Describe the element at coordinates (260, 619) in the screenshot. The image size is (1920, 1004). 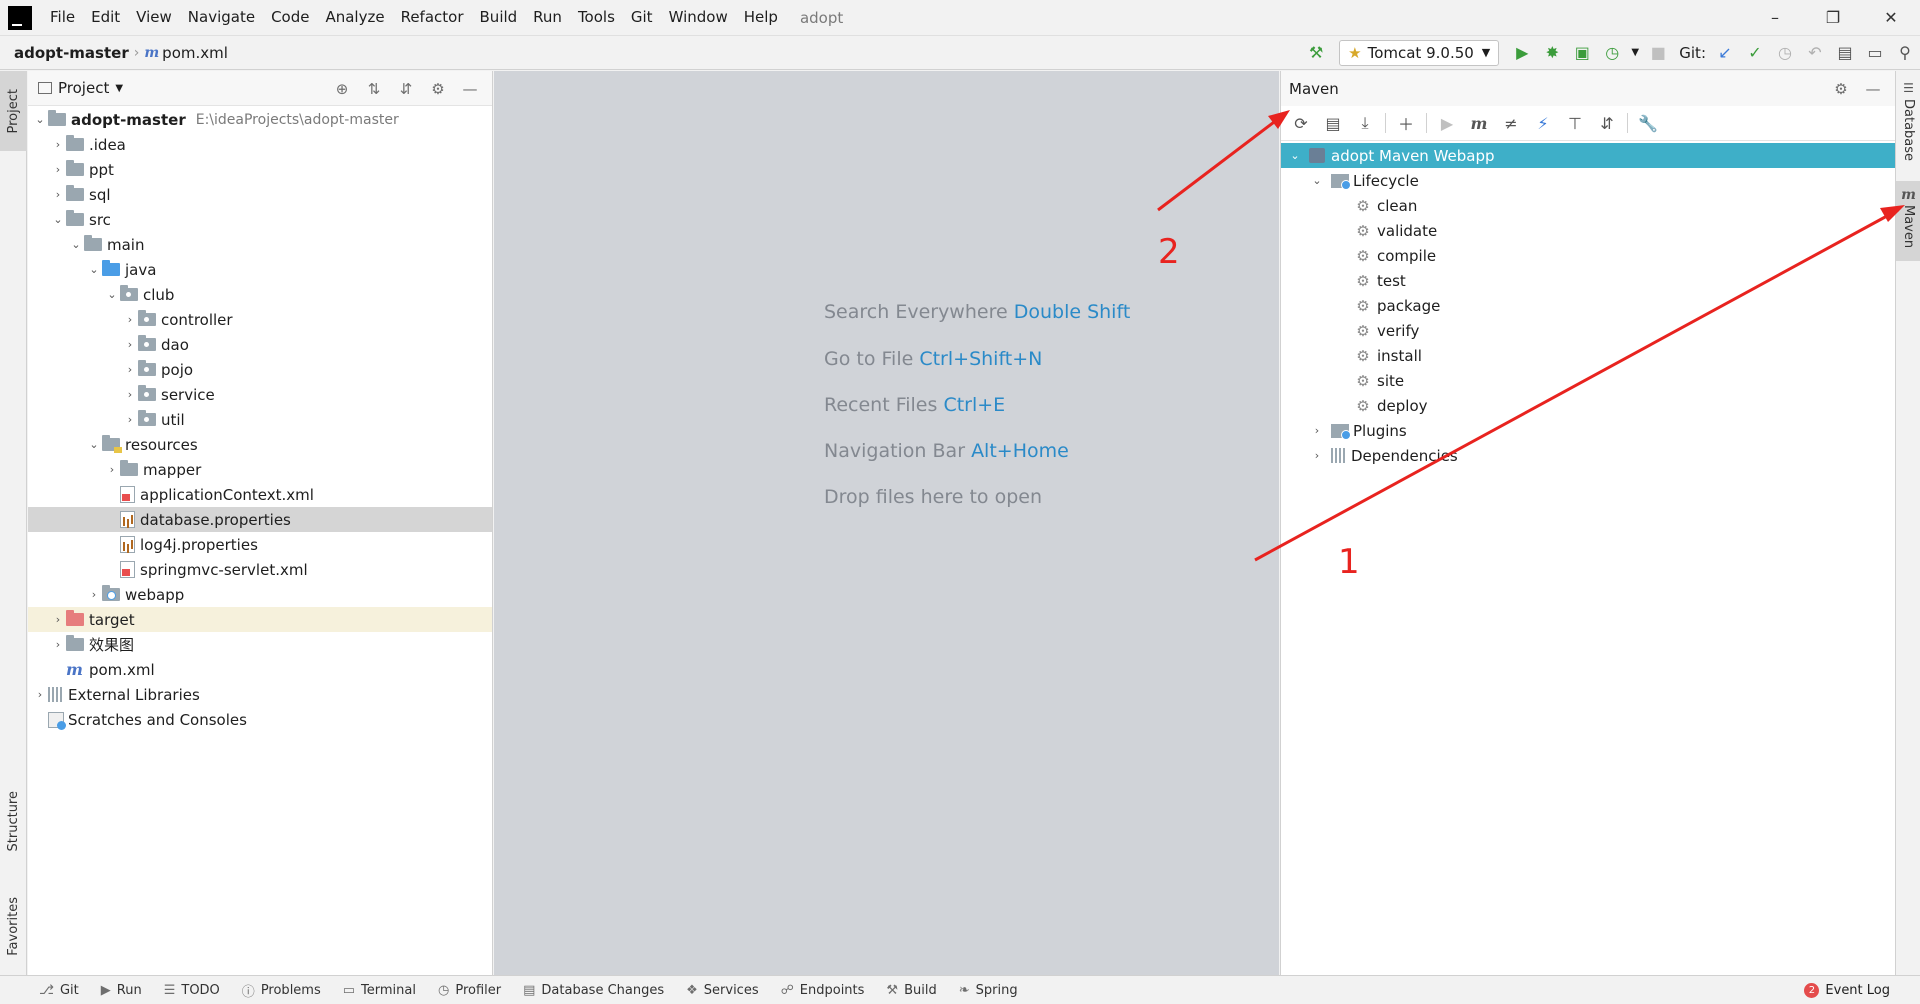
I see `tree-item: › target` at that location.